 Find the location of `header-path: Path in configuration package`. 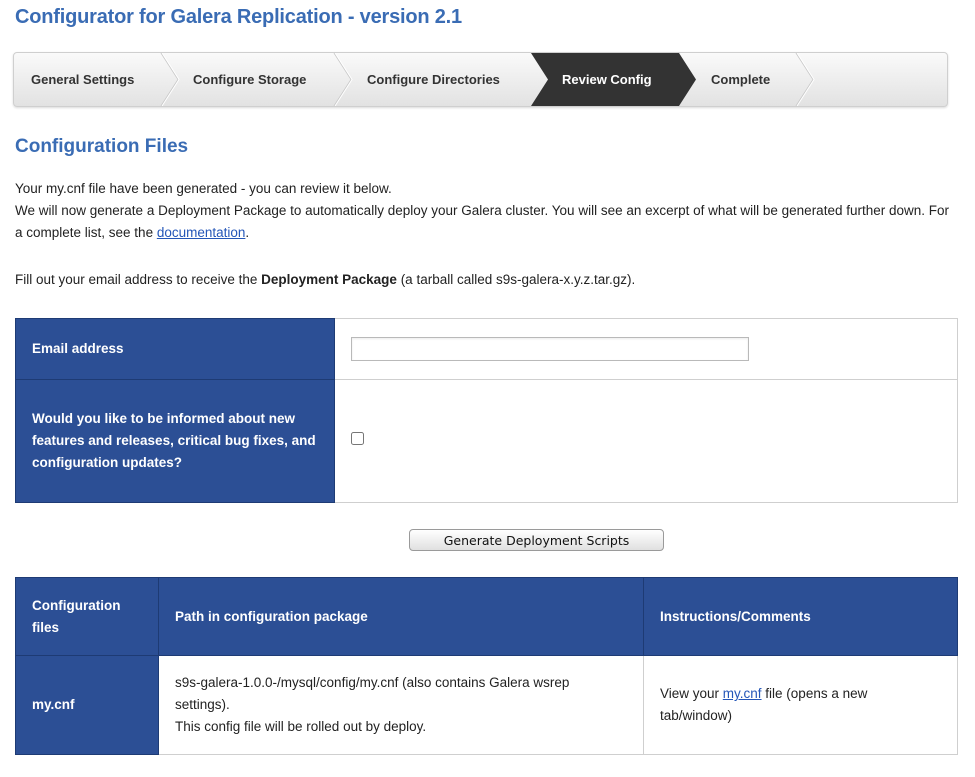

header-path: Path in configuration package is located at coordinates (401, 616).